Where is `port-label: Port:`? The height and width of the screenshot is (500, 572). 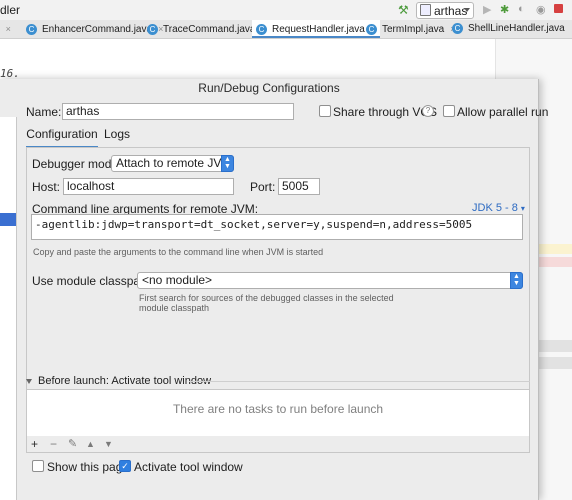
port-label: Port: is located at coordinates (263, 187).